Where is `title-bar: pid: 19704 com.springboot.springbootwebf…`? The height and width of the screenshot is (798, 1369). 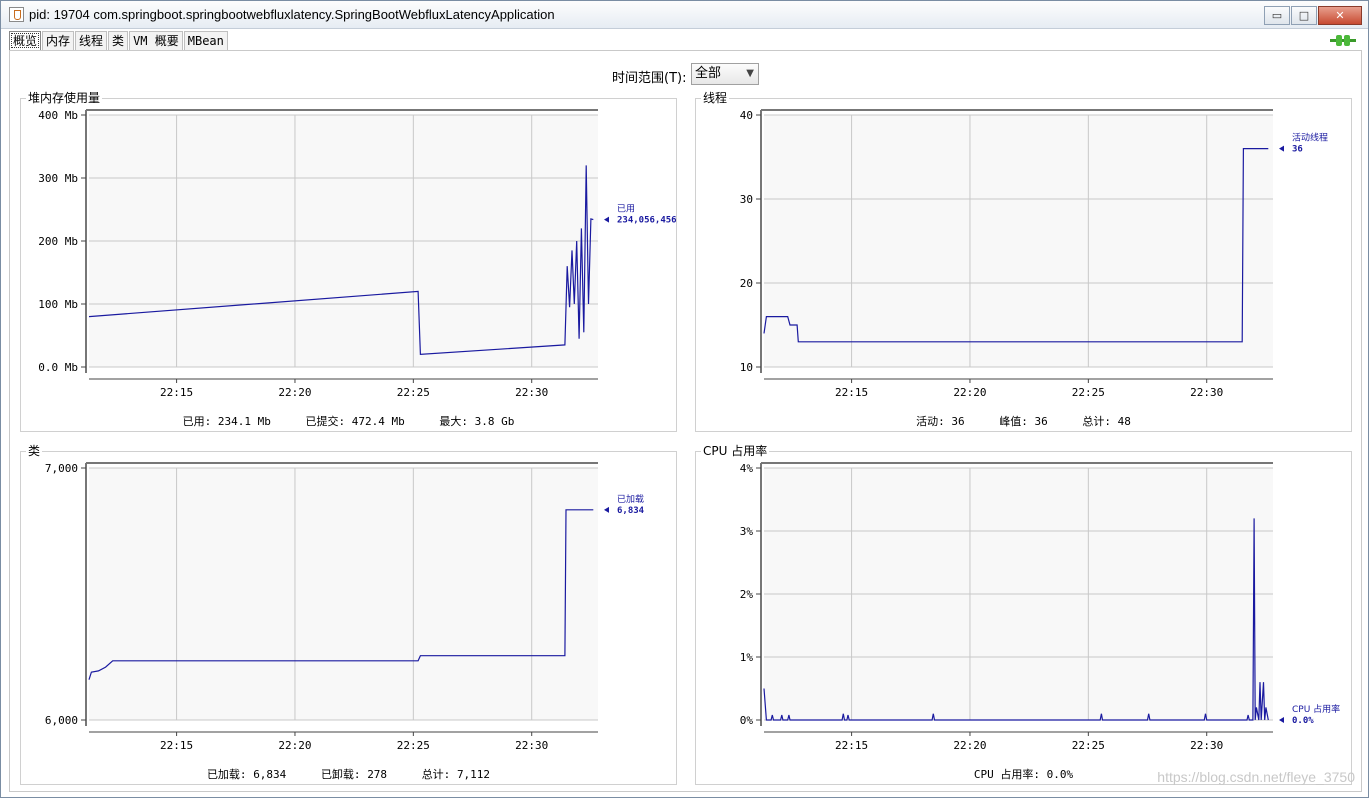 title-bar: pid: 19704 com.springboot.springbootwebf… is located at coordinates (684, 15).